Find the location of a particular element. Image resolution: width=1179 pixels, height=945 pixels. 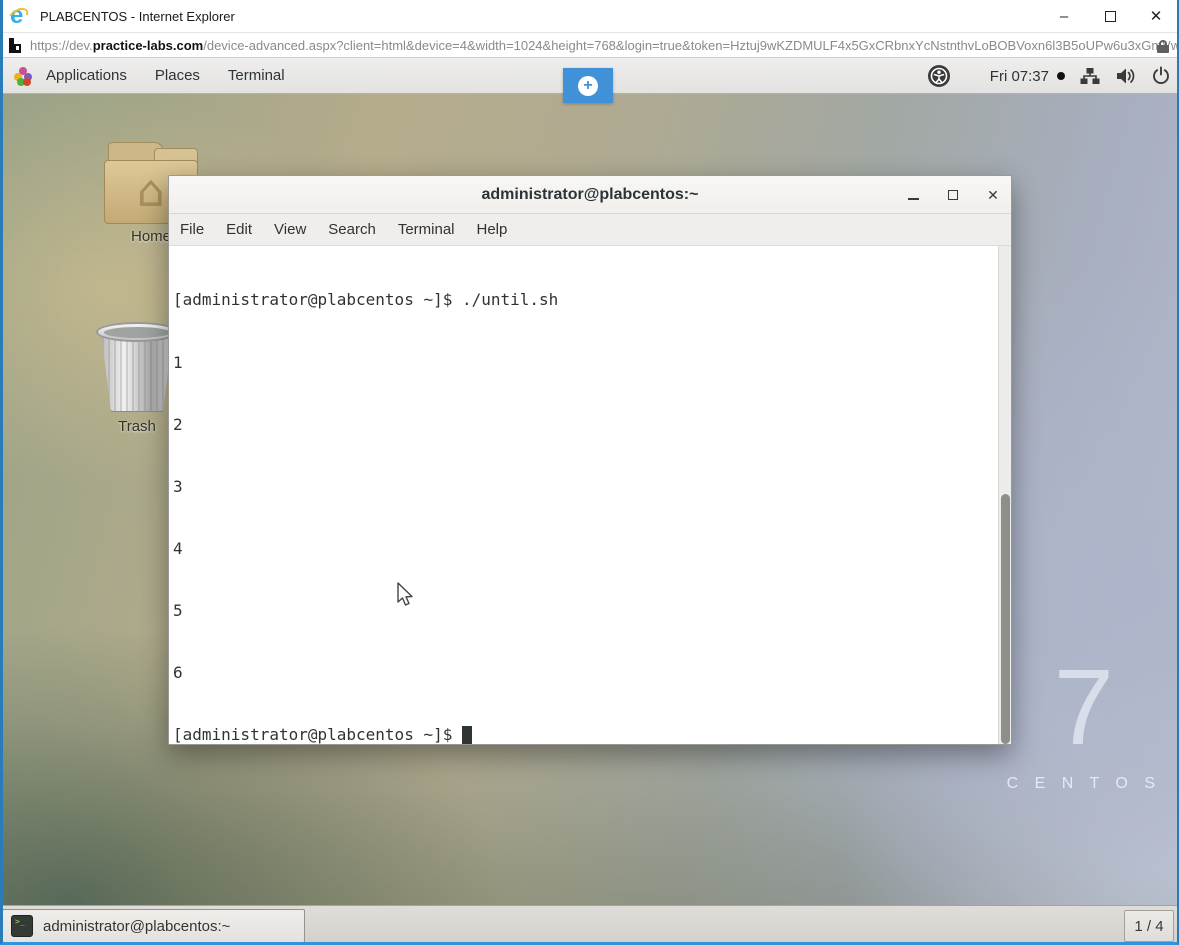

terminal-menubar: File Edit View Search Terminal Help is located at coordinates (590, 230).